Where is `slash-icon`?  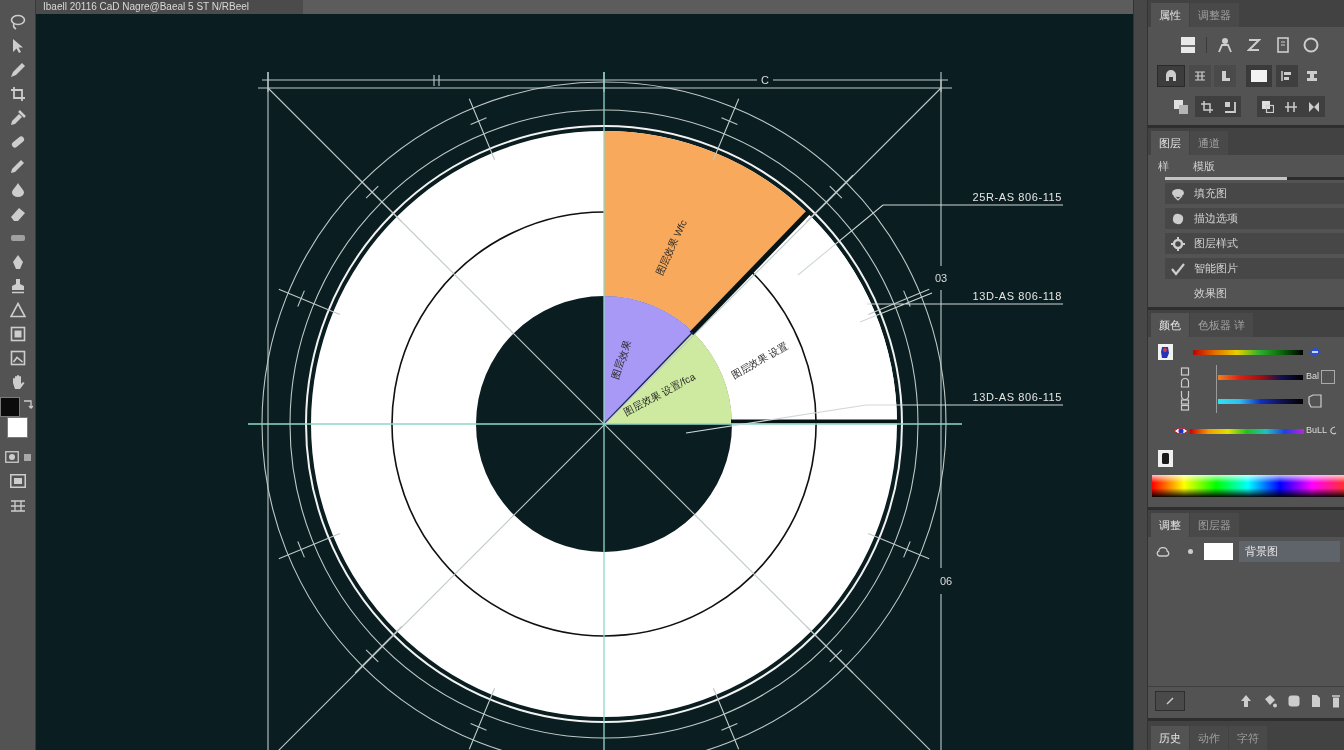 slash-icon is located at coordinates (1170, 700).